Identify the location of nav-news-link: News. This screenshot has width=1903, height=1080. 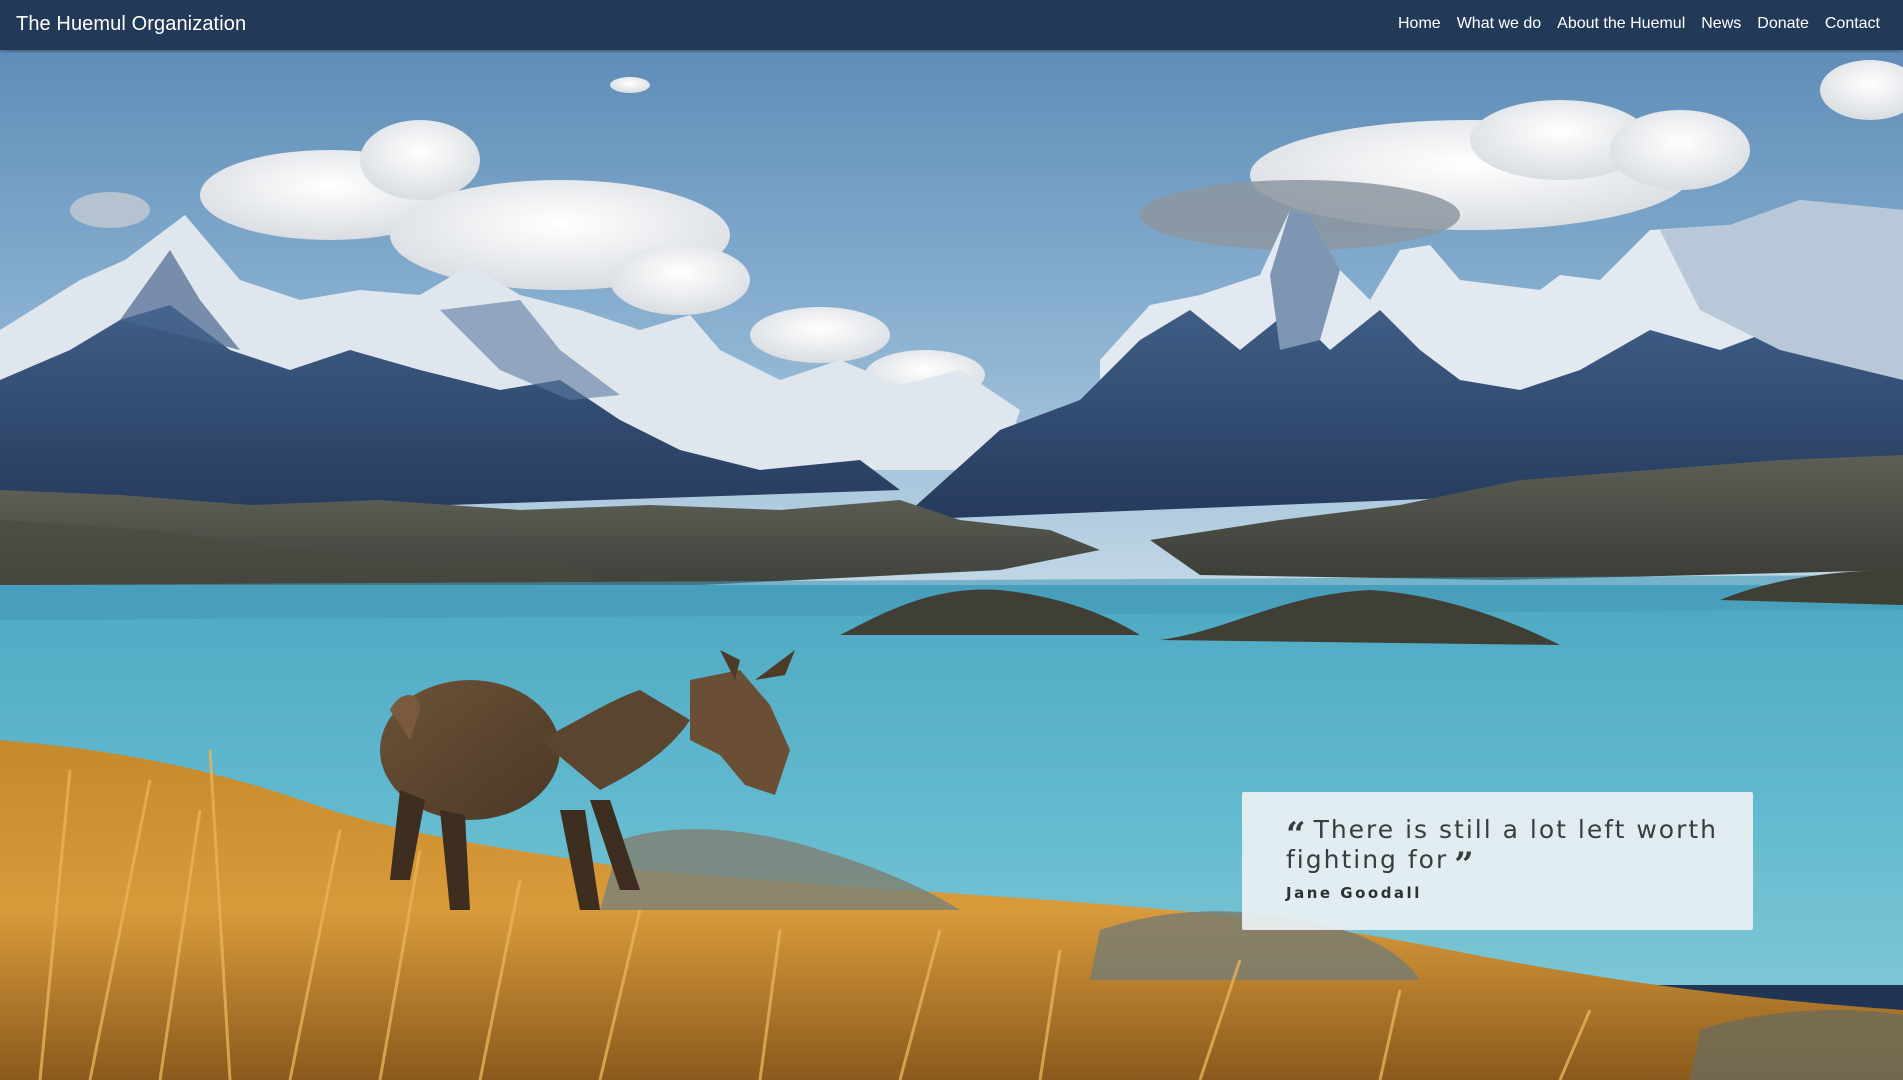
(1721, 24).